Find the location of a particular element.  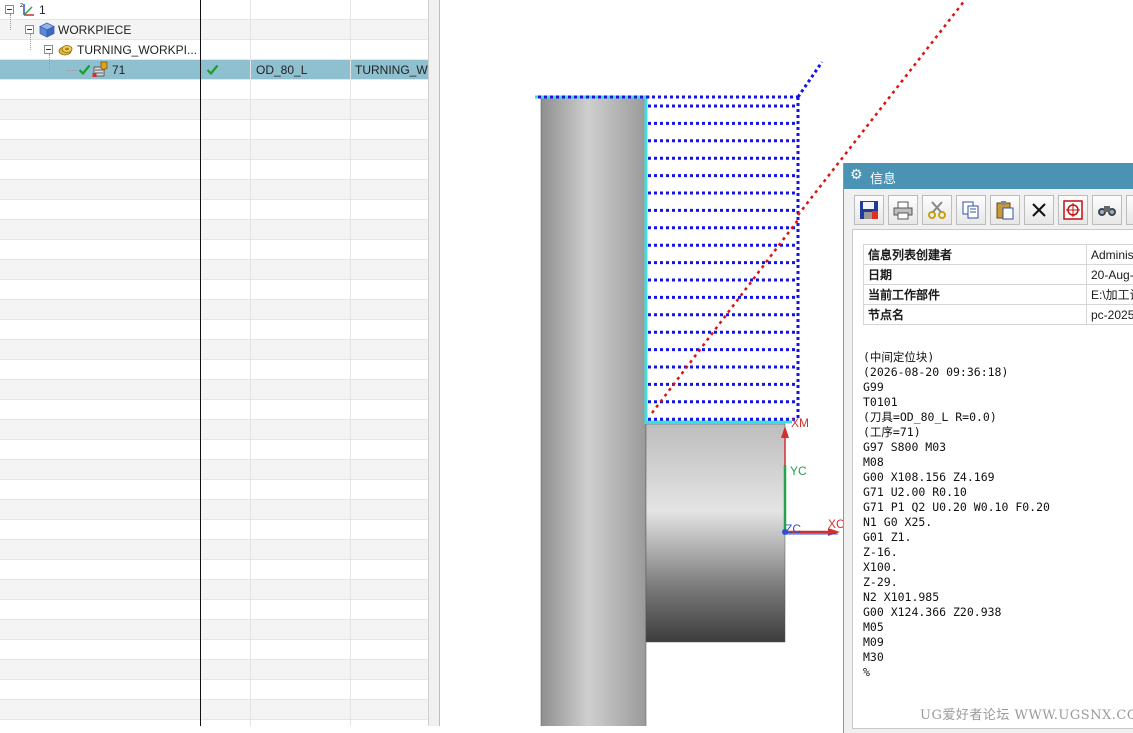

info-meta-value: 20-Aug- is located at coordinates (1110, 275).